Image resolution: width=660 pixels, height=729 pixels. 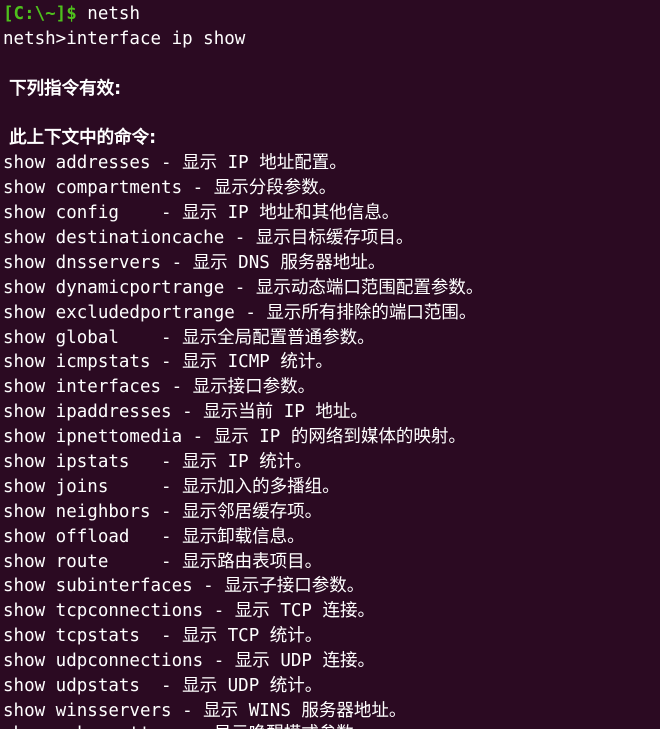 What do you see at coordinates (243, 287) in the screenshot?
I see `command-line: show dynamicportrange - 显示动态端口范围配置参数。` at bounding box center [243, 287].